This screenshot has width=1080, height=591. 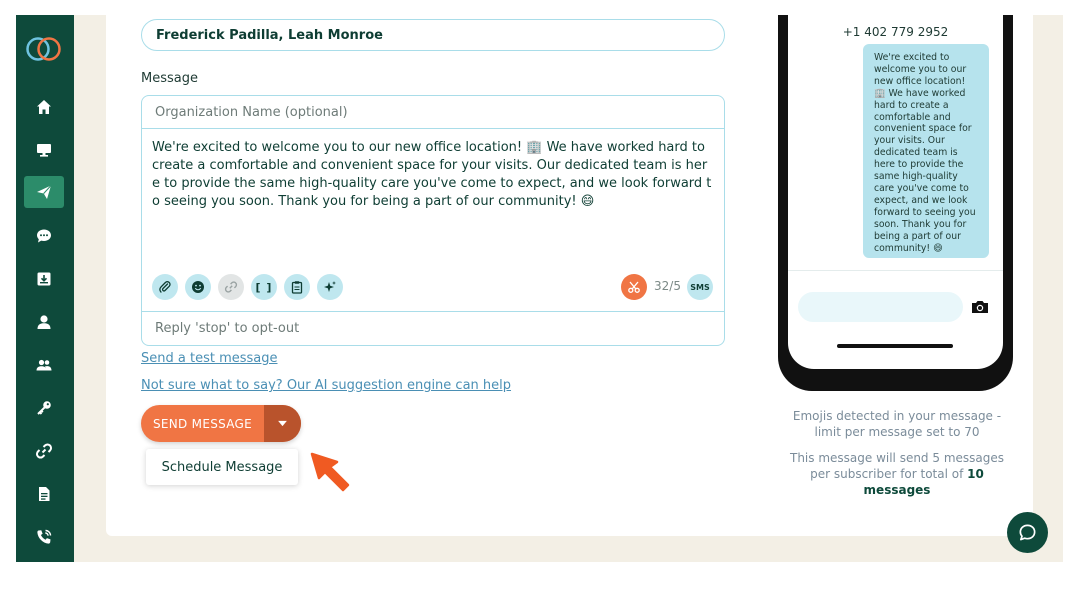 I want to click on clipboard-icon, so click(x=297, y=287).